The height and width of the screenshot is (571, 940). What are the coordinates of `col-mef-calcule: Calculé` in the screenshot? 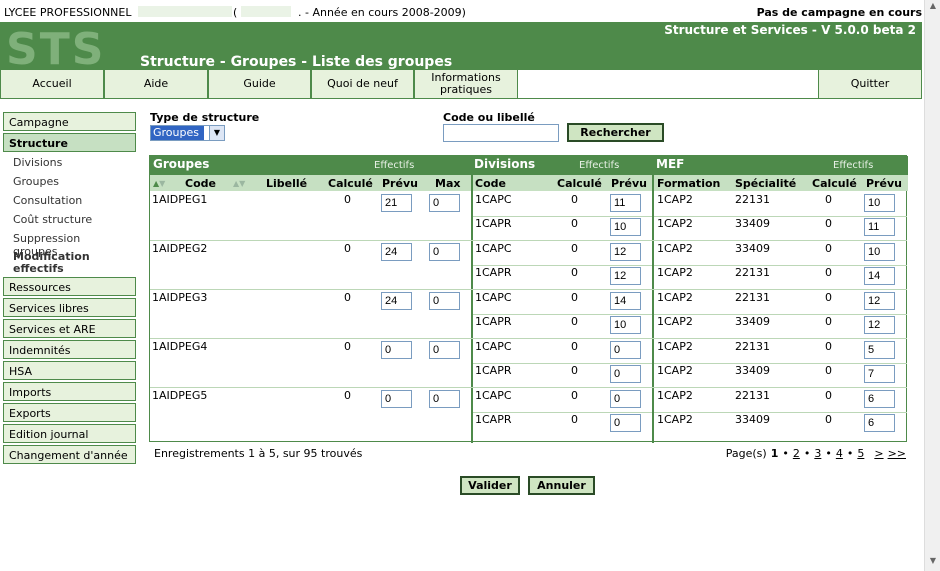 It's located at (834, 183).